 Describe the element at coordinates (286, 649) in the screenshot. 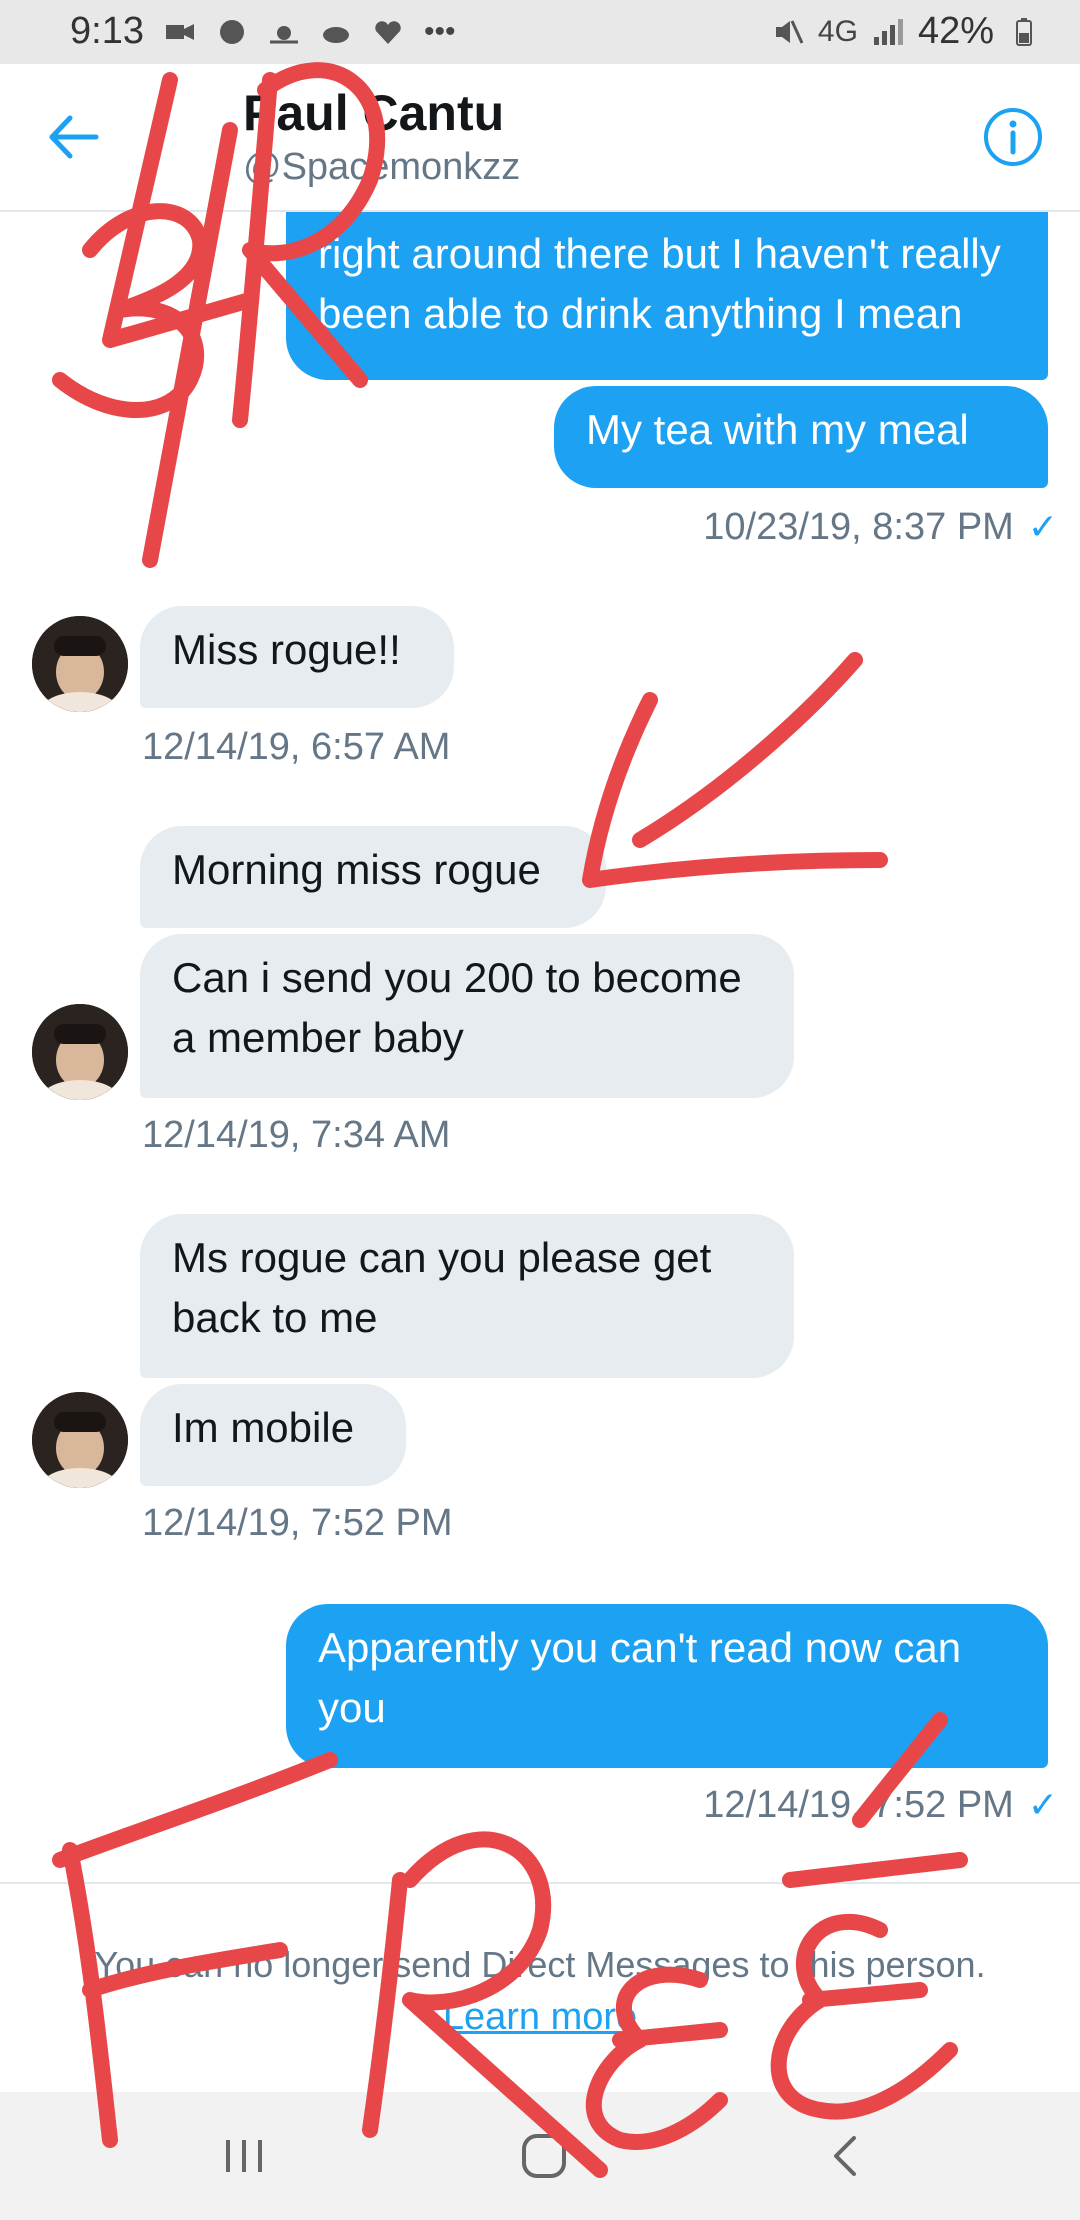

I see `message-text: Miss rogue!!` at that location.